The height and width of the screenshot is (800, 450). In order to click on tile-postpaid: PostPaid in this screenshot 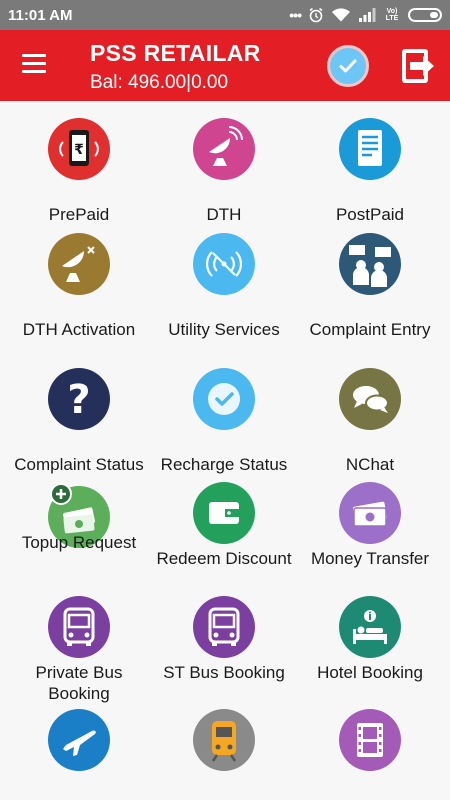, I will do `click(370, 173)`.